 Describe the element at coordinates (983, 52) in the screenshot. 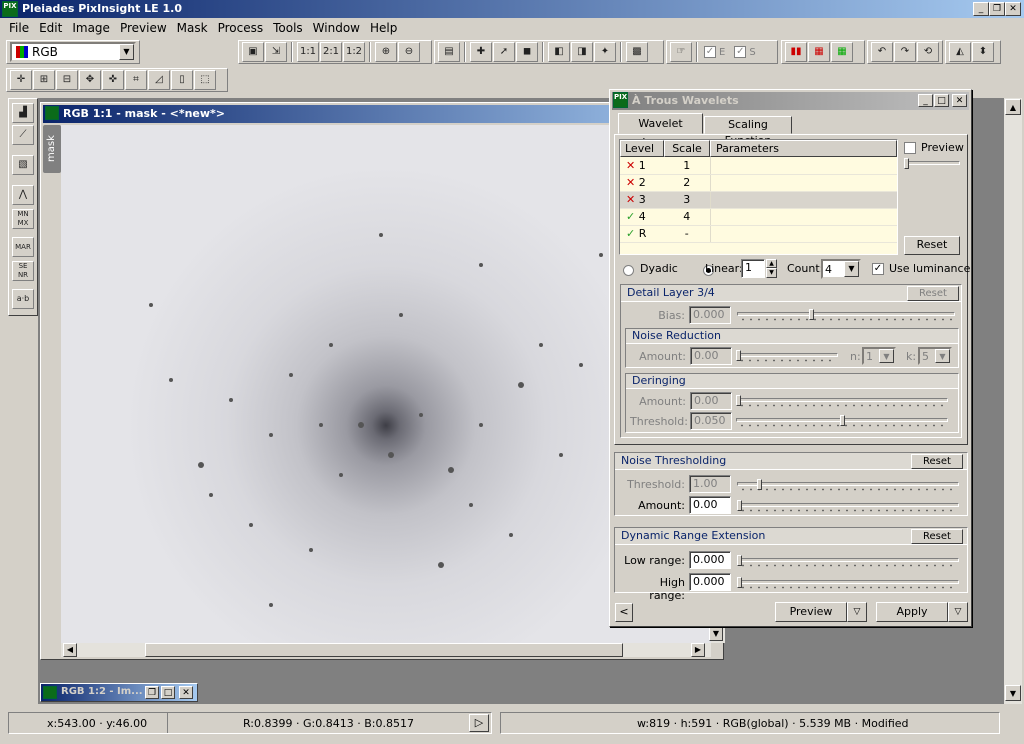

I see `mirror-vertical-icon: ⬍` at that location.